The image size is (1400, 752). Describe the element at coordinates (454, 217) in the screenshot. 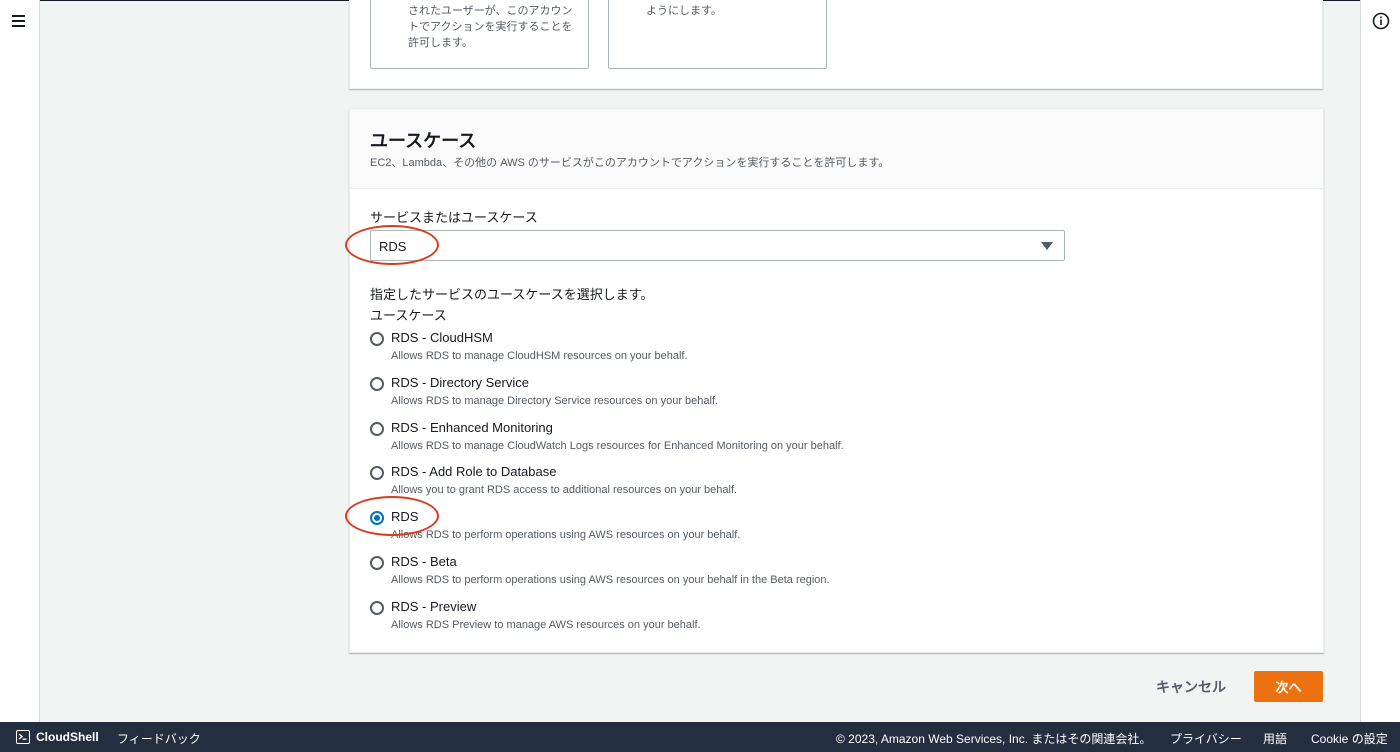

I see `service-field-label: サービスまたはユースケース` at that location.